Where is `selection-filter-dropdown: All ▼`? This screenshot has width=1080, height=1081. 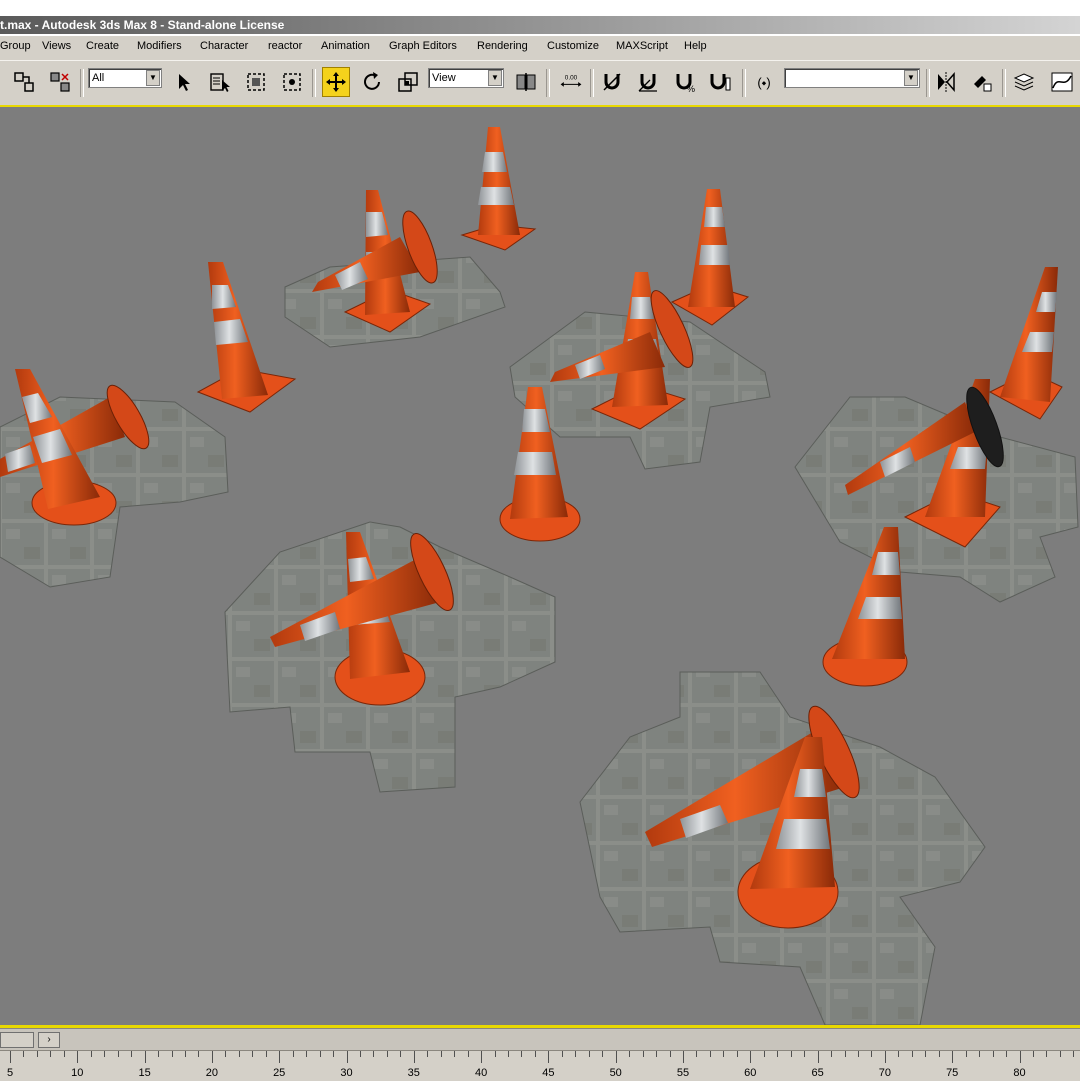
selection-filter-dropdown: All ▼ is located at coordinates (125, 78).